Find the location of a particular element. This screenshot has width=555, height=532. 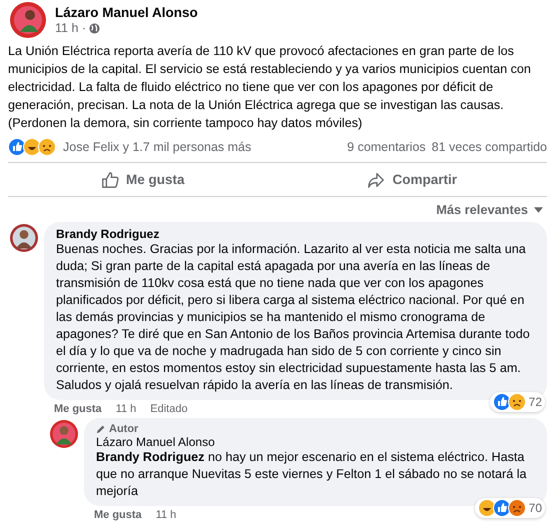

sort-dropdown: Más relevantes is located at coordinates (489, 209).